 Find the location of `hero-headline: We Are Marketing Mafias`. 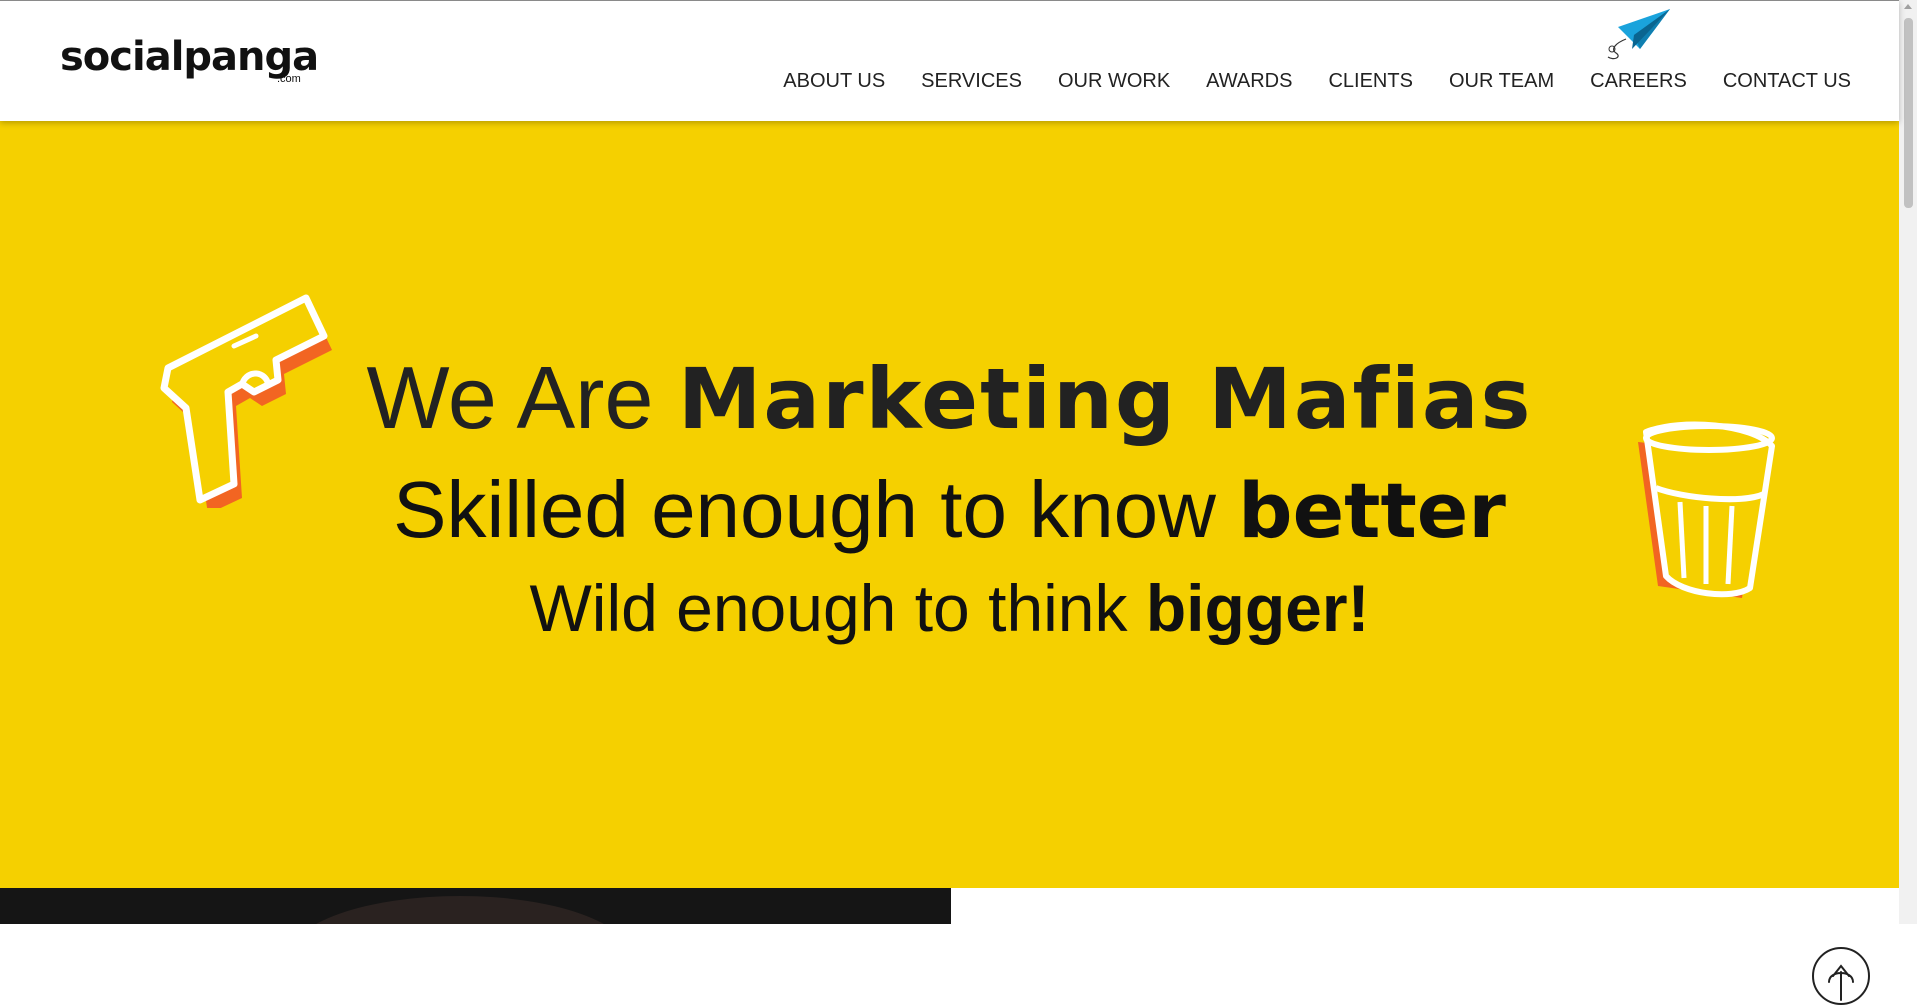

hero-headline: We Are Marketing Mafias is located at coordinates (949, 398).